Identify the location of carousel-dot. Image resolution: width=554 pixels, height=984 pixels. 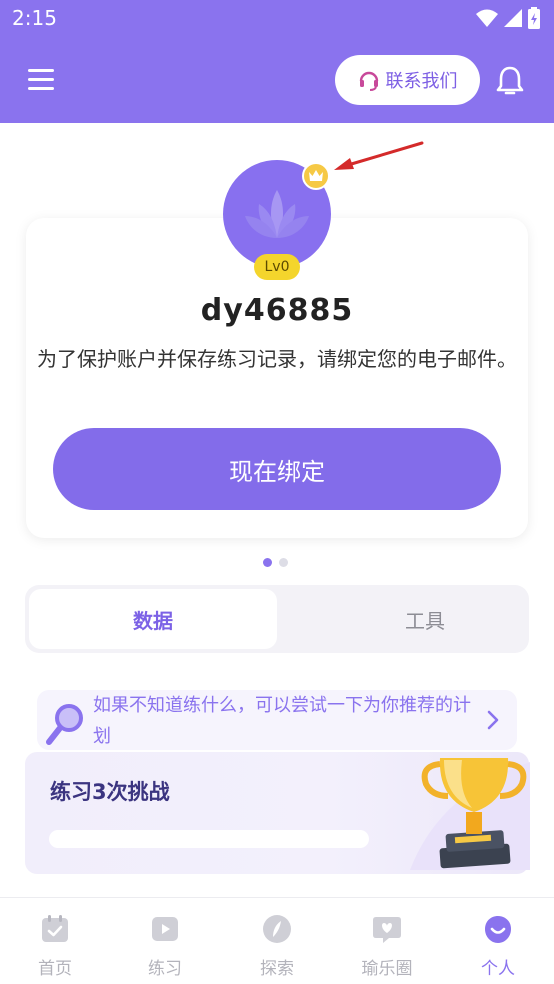
(283, 562).